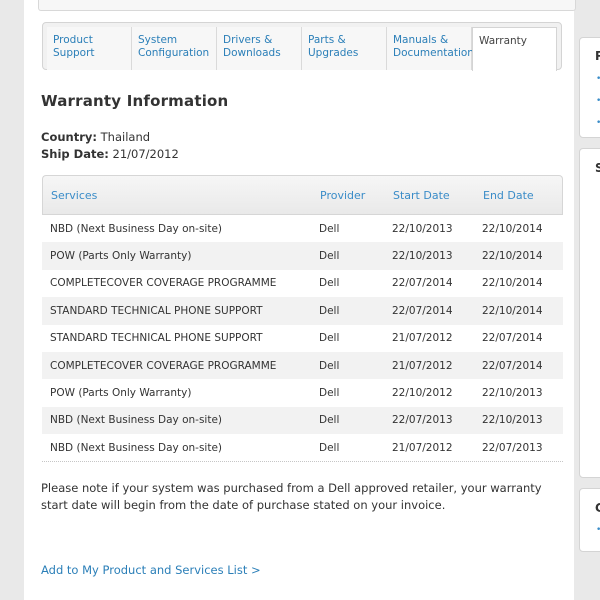 The image size is (600, 600). I want to click on tab-label: Drivers &, so click(248, 40).